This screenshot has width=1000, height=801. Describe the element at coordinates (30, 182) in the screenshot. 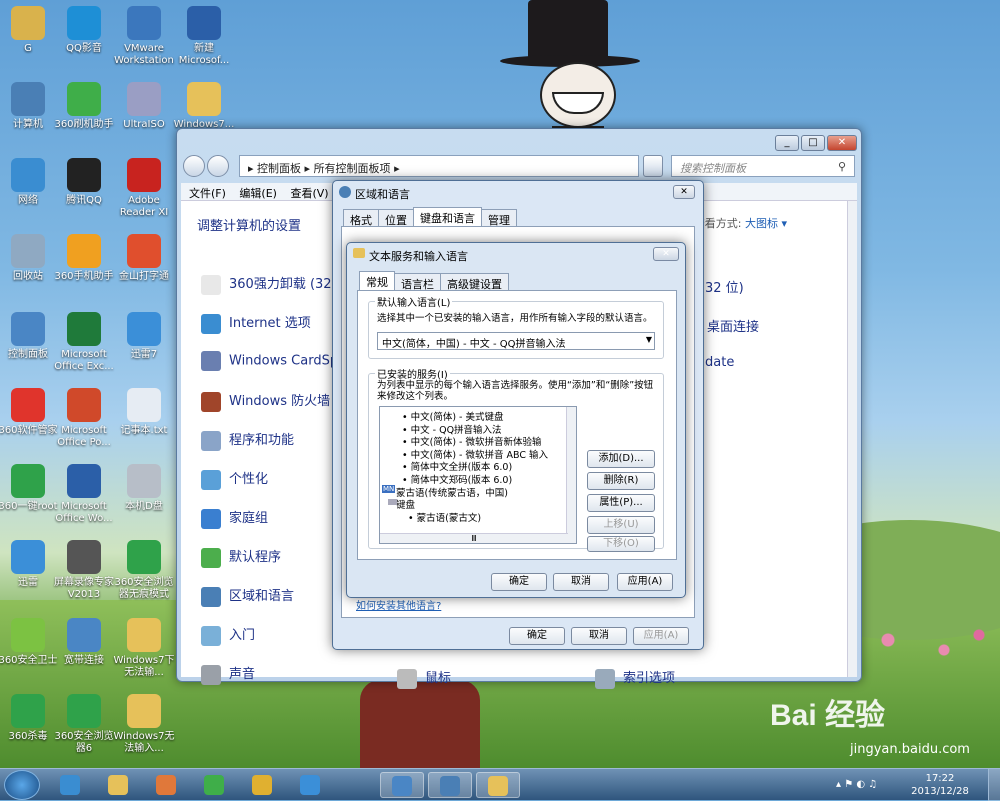

I see `desktop-icon: 网络` at that location.